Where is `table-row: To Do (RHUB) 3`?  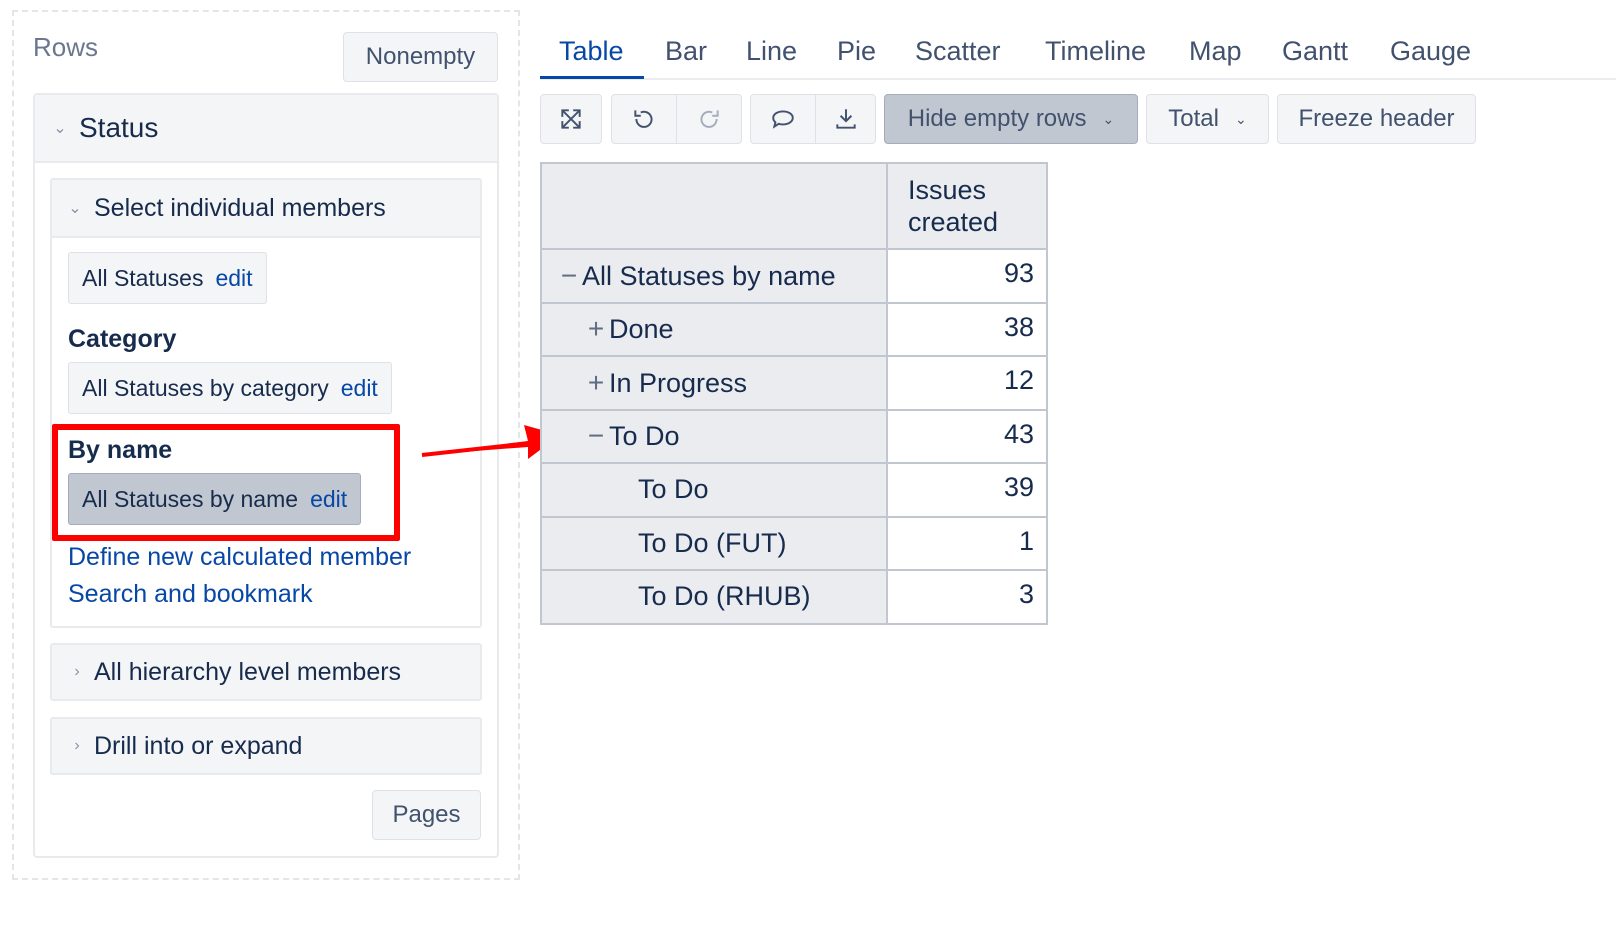 table-row: To Do (RHUB) 3 is located at coordinates (794, 597).